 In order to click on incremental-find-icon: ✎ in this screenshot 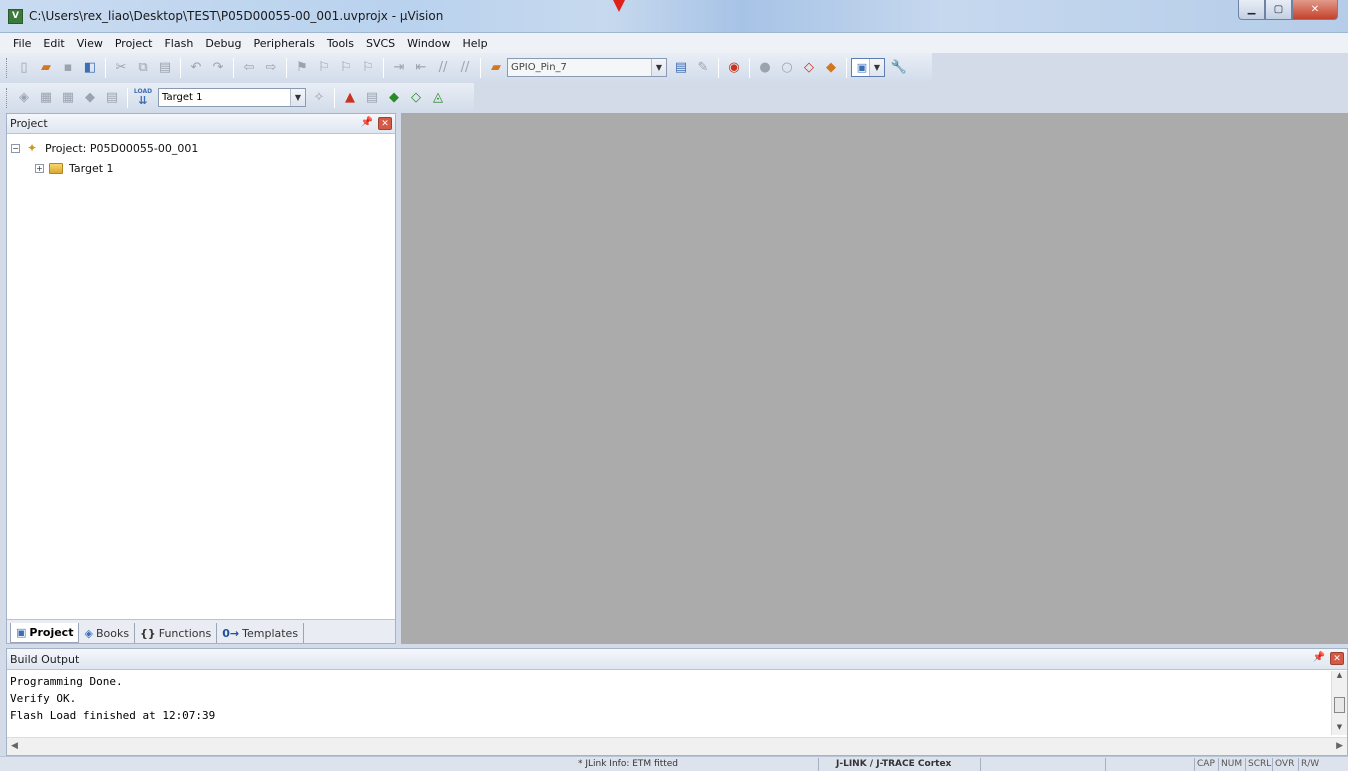, I will do `click(703, 68)`.